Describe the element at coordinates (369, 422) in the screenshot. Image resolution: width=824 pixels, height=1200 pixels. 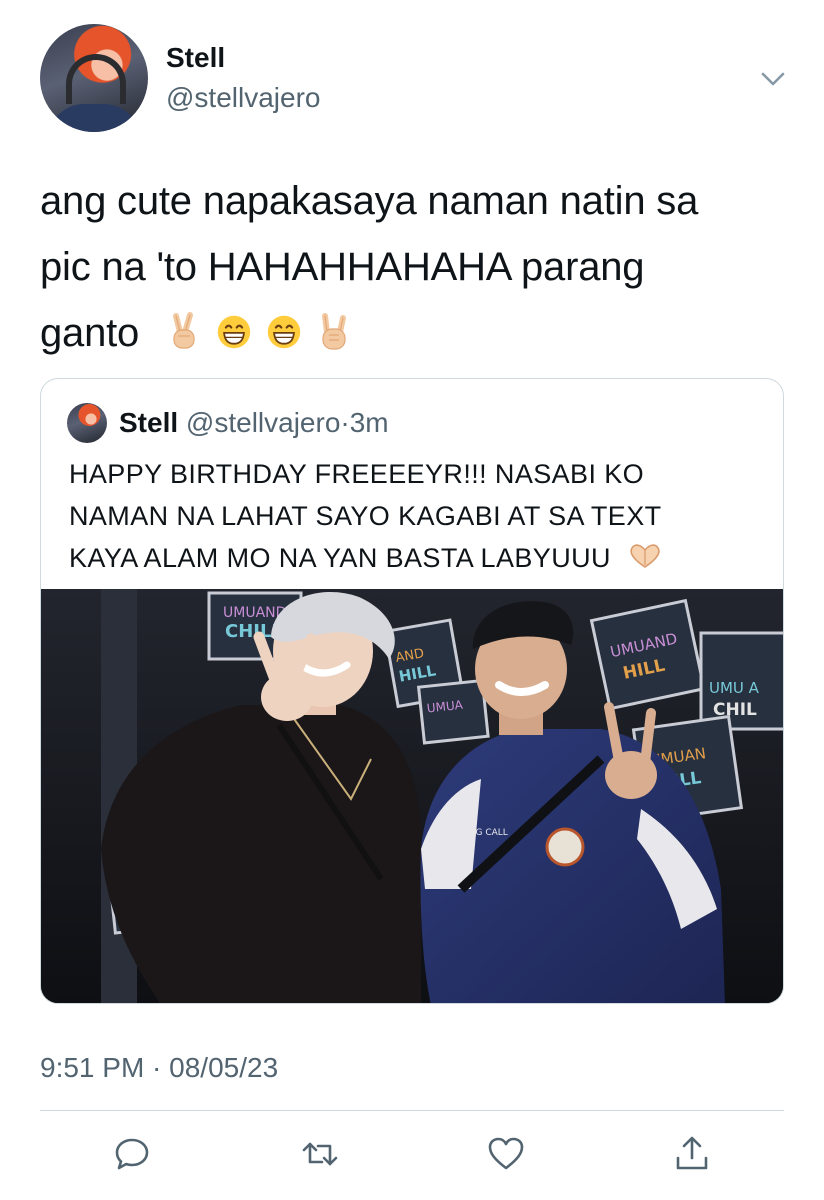
I see `quoted-time: 3m` at that location.